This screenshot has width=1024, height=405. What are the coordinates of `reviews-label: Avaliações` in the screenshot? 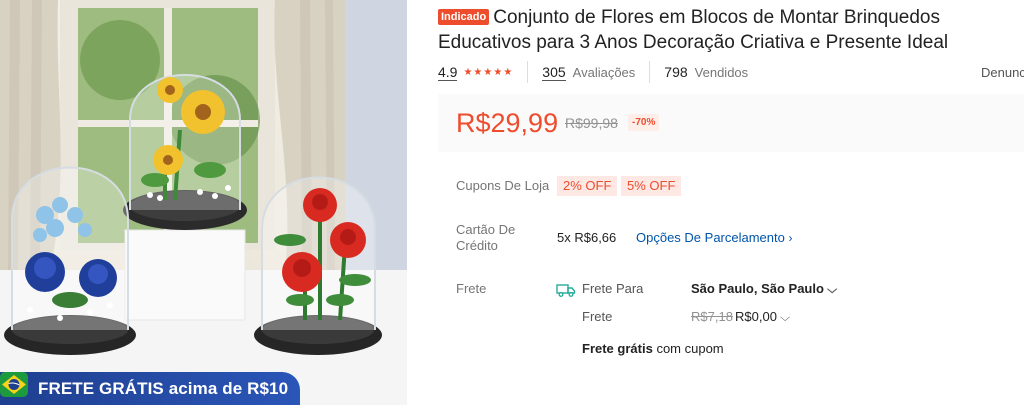 It's located at (604, 72).